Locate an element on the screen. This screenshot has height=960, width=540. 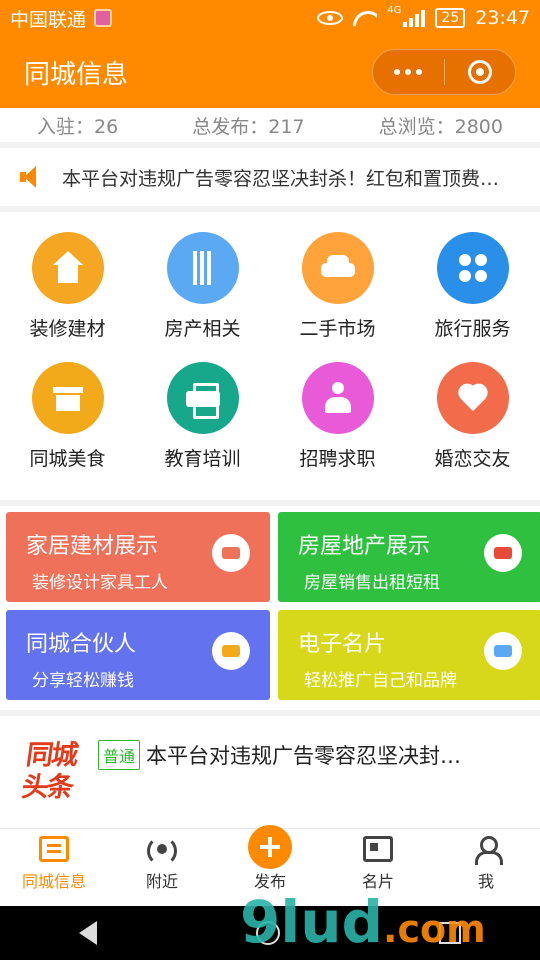
plus-icon is located at coordinates (270, 847).